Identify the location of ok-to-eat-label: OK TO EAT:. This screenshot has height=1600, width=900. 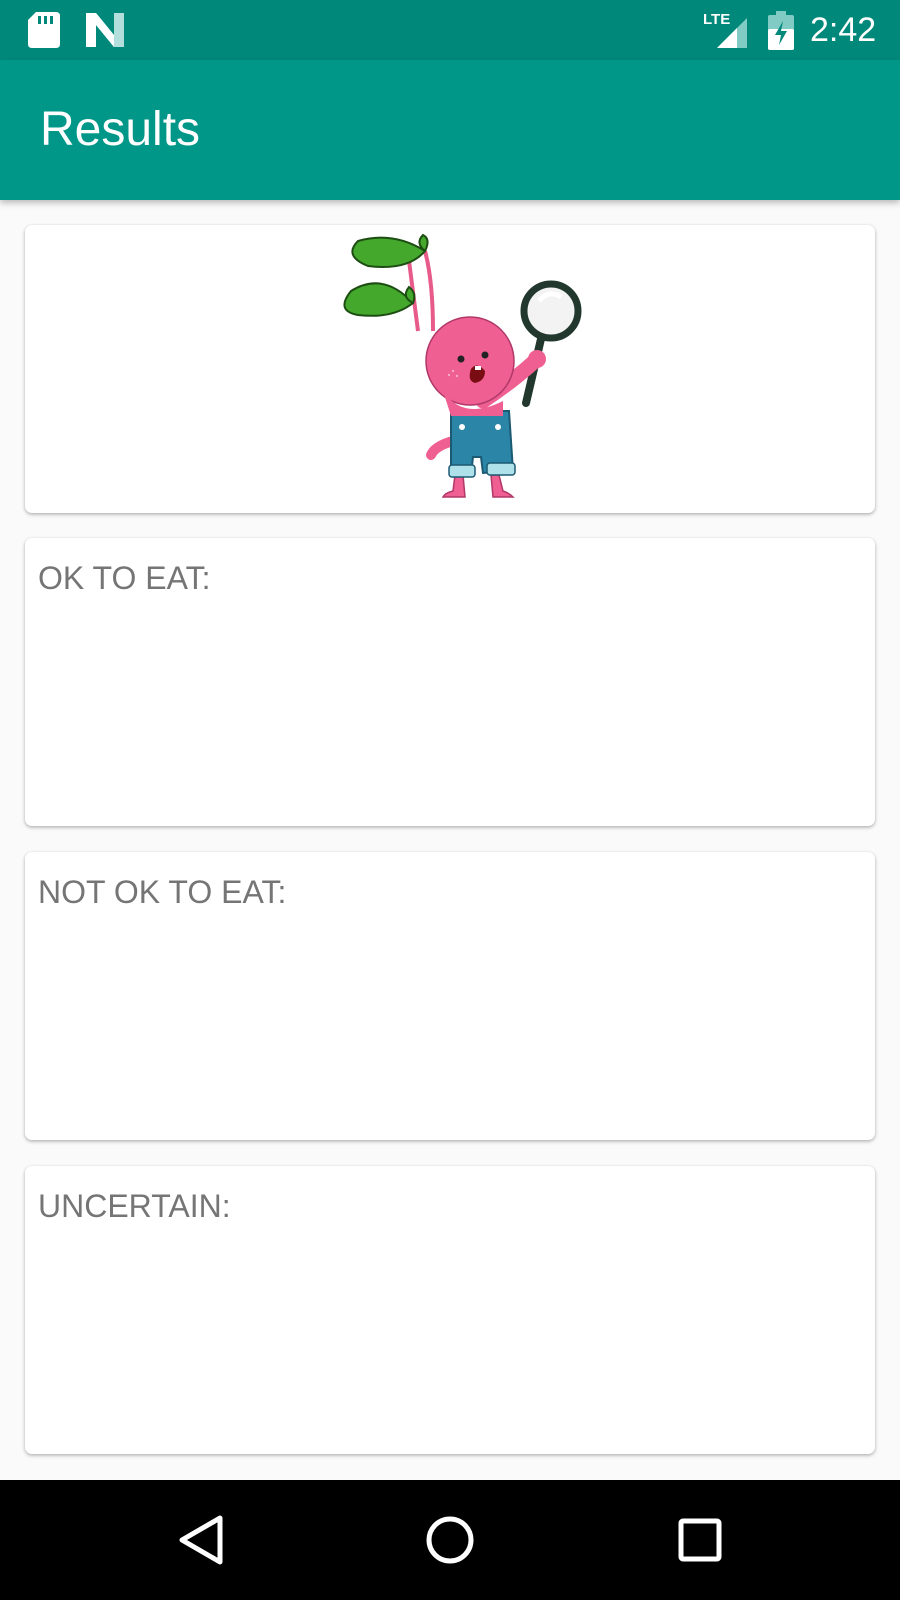
(124, 578).